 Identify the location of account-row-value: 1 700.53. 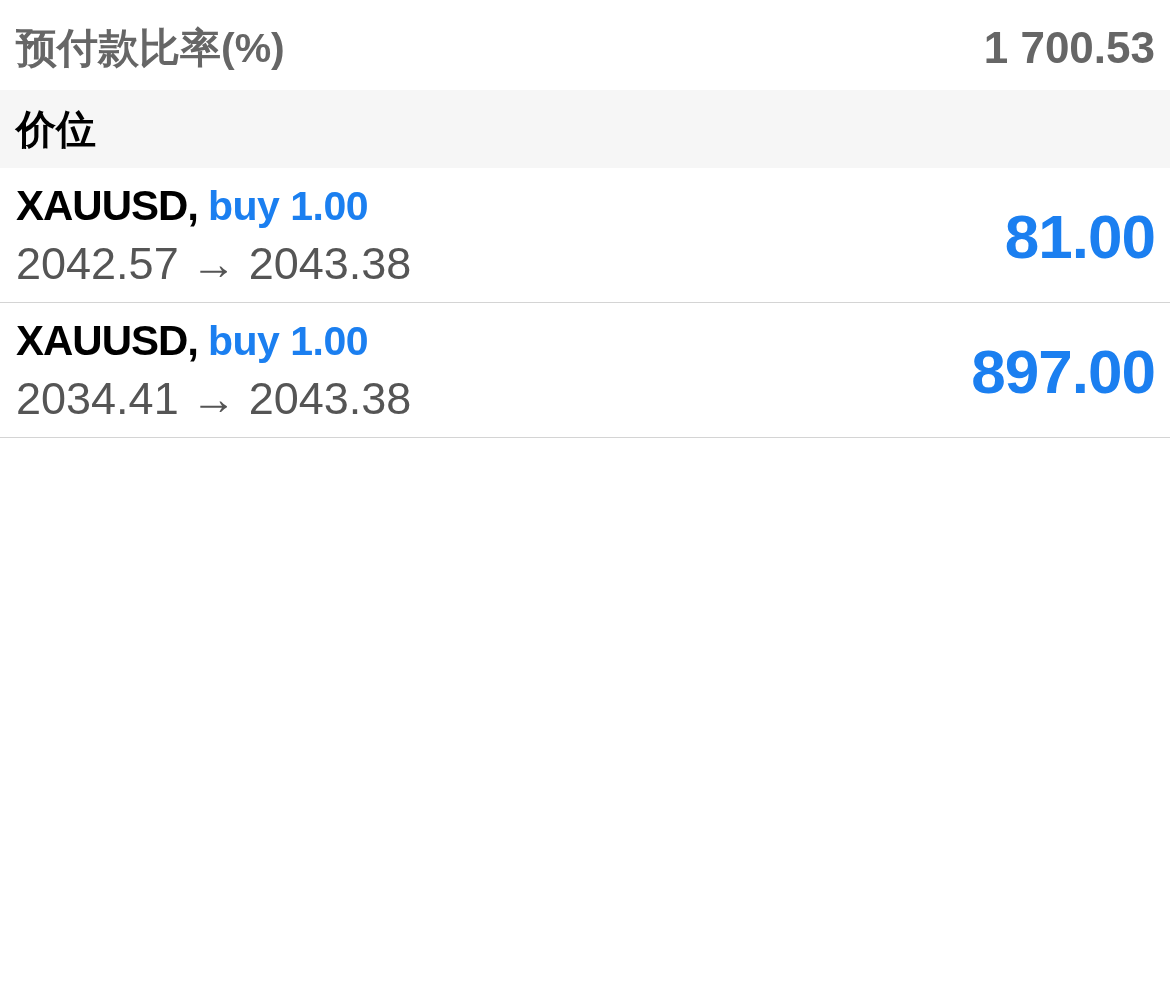
(1069, 48).